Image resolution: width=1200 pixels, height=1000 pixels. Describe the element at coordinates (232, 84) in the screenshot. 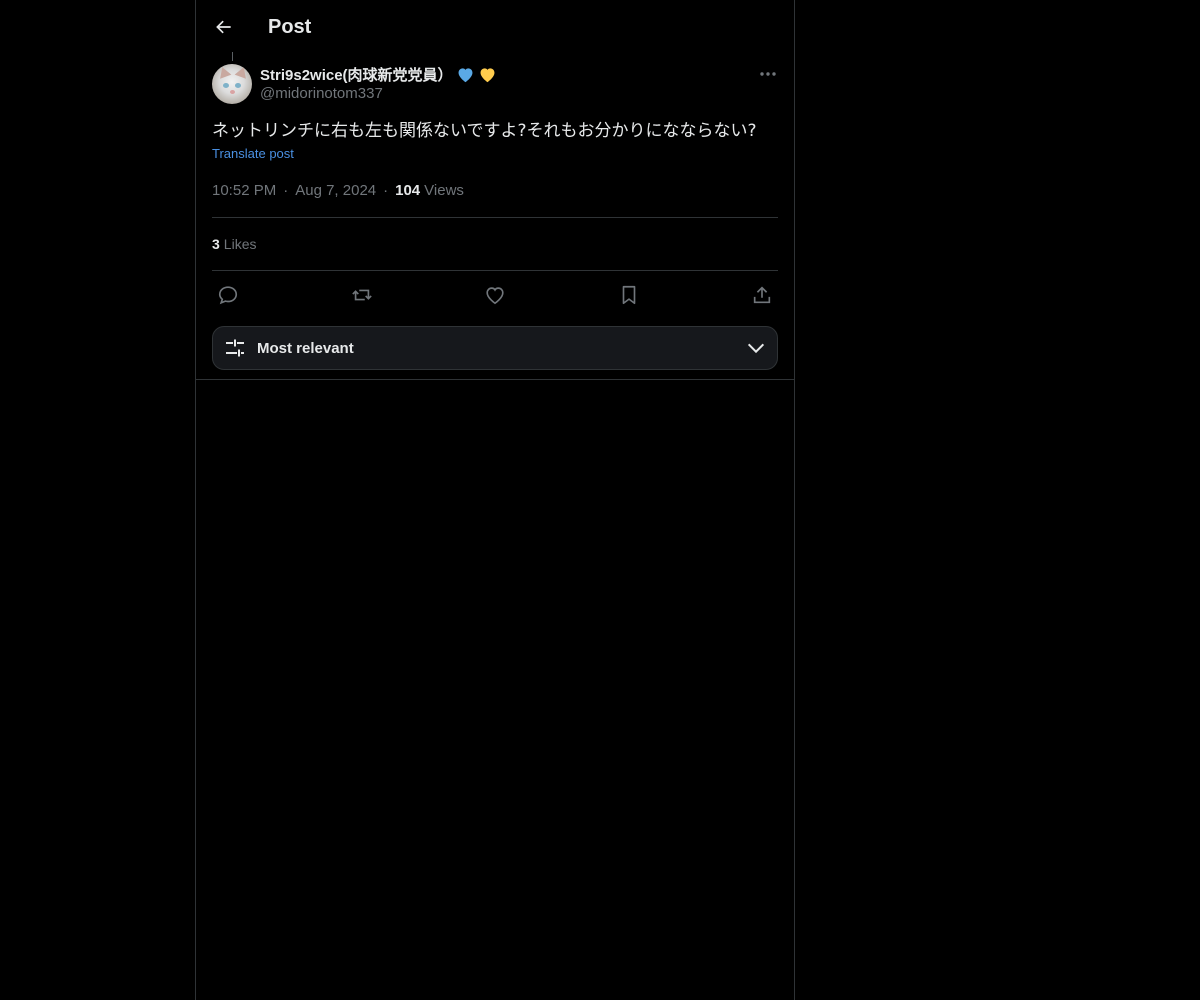

I see `avatar` at that location.